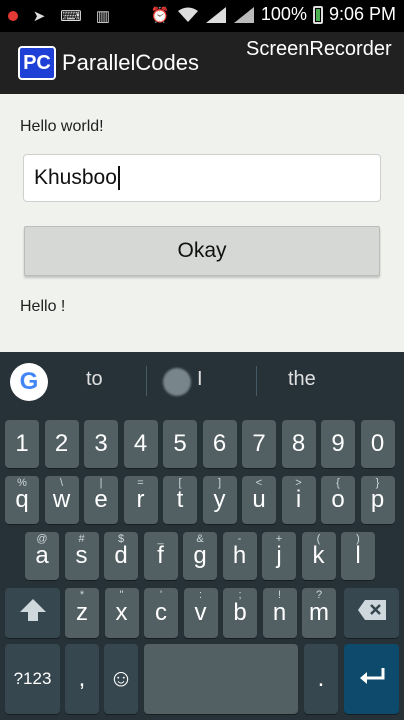 Image resolution: width=404 pixels, height=720 pixels. I want to click on status-bar: ➤ ⌨ ▥ ⏰ 100% 9:06 PM, so click(202, 16).